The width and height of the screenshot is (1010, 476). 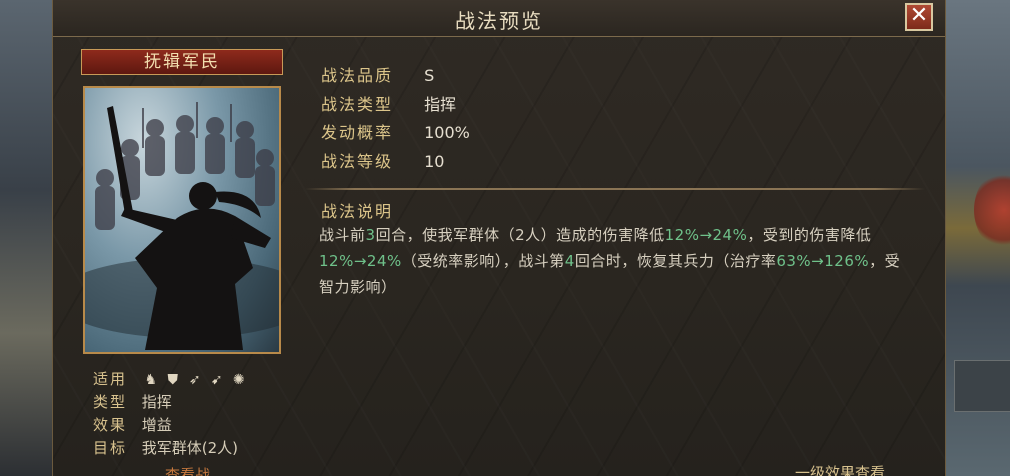 I want to click on description-heading: 战法说明, so click(x=357, y=211).